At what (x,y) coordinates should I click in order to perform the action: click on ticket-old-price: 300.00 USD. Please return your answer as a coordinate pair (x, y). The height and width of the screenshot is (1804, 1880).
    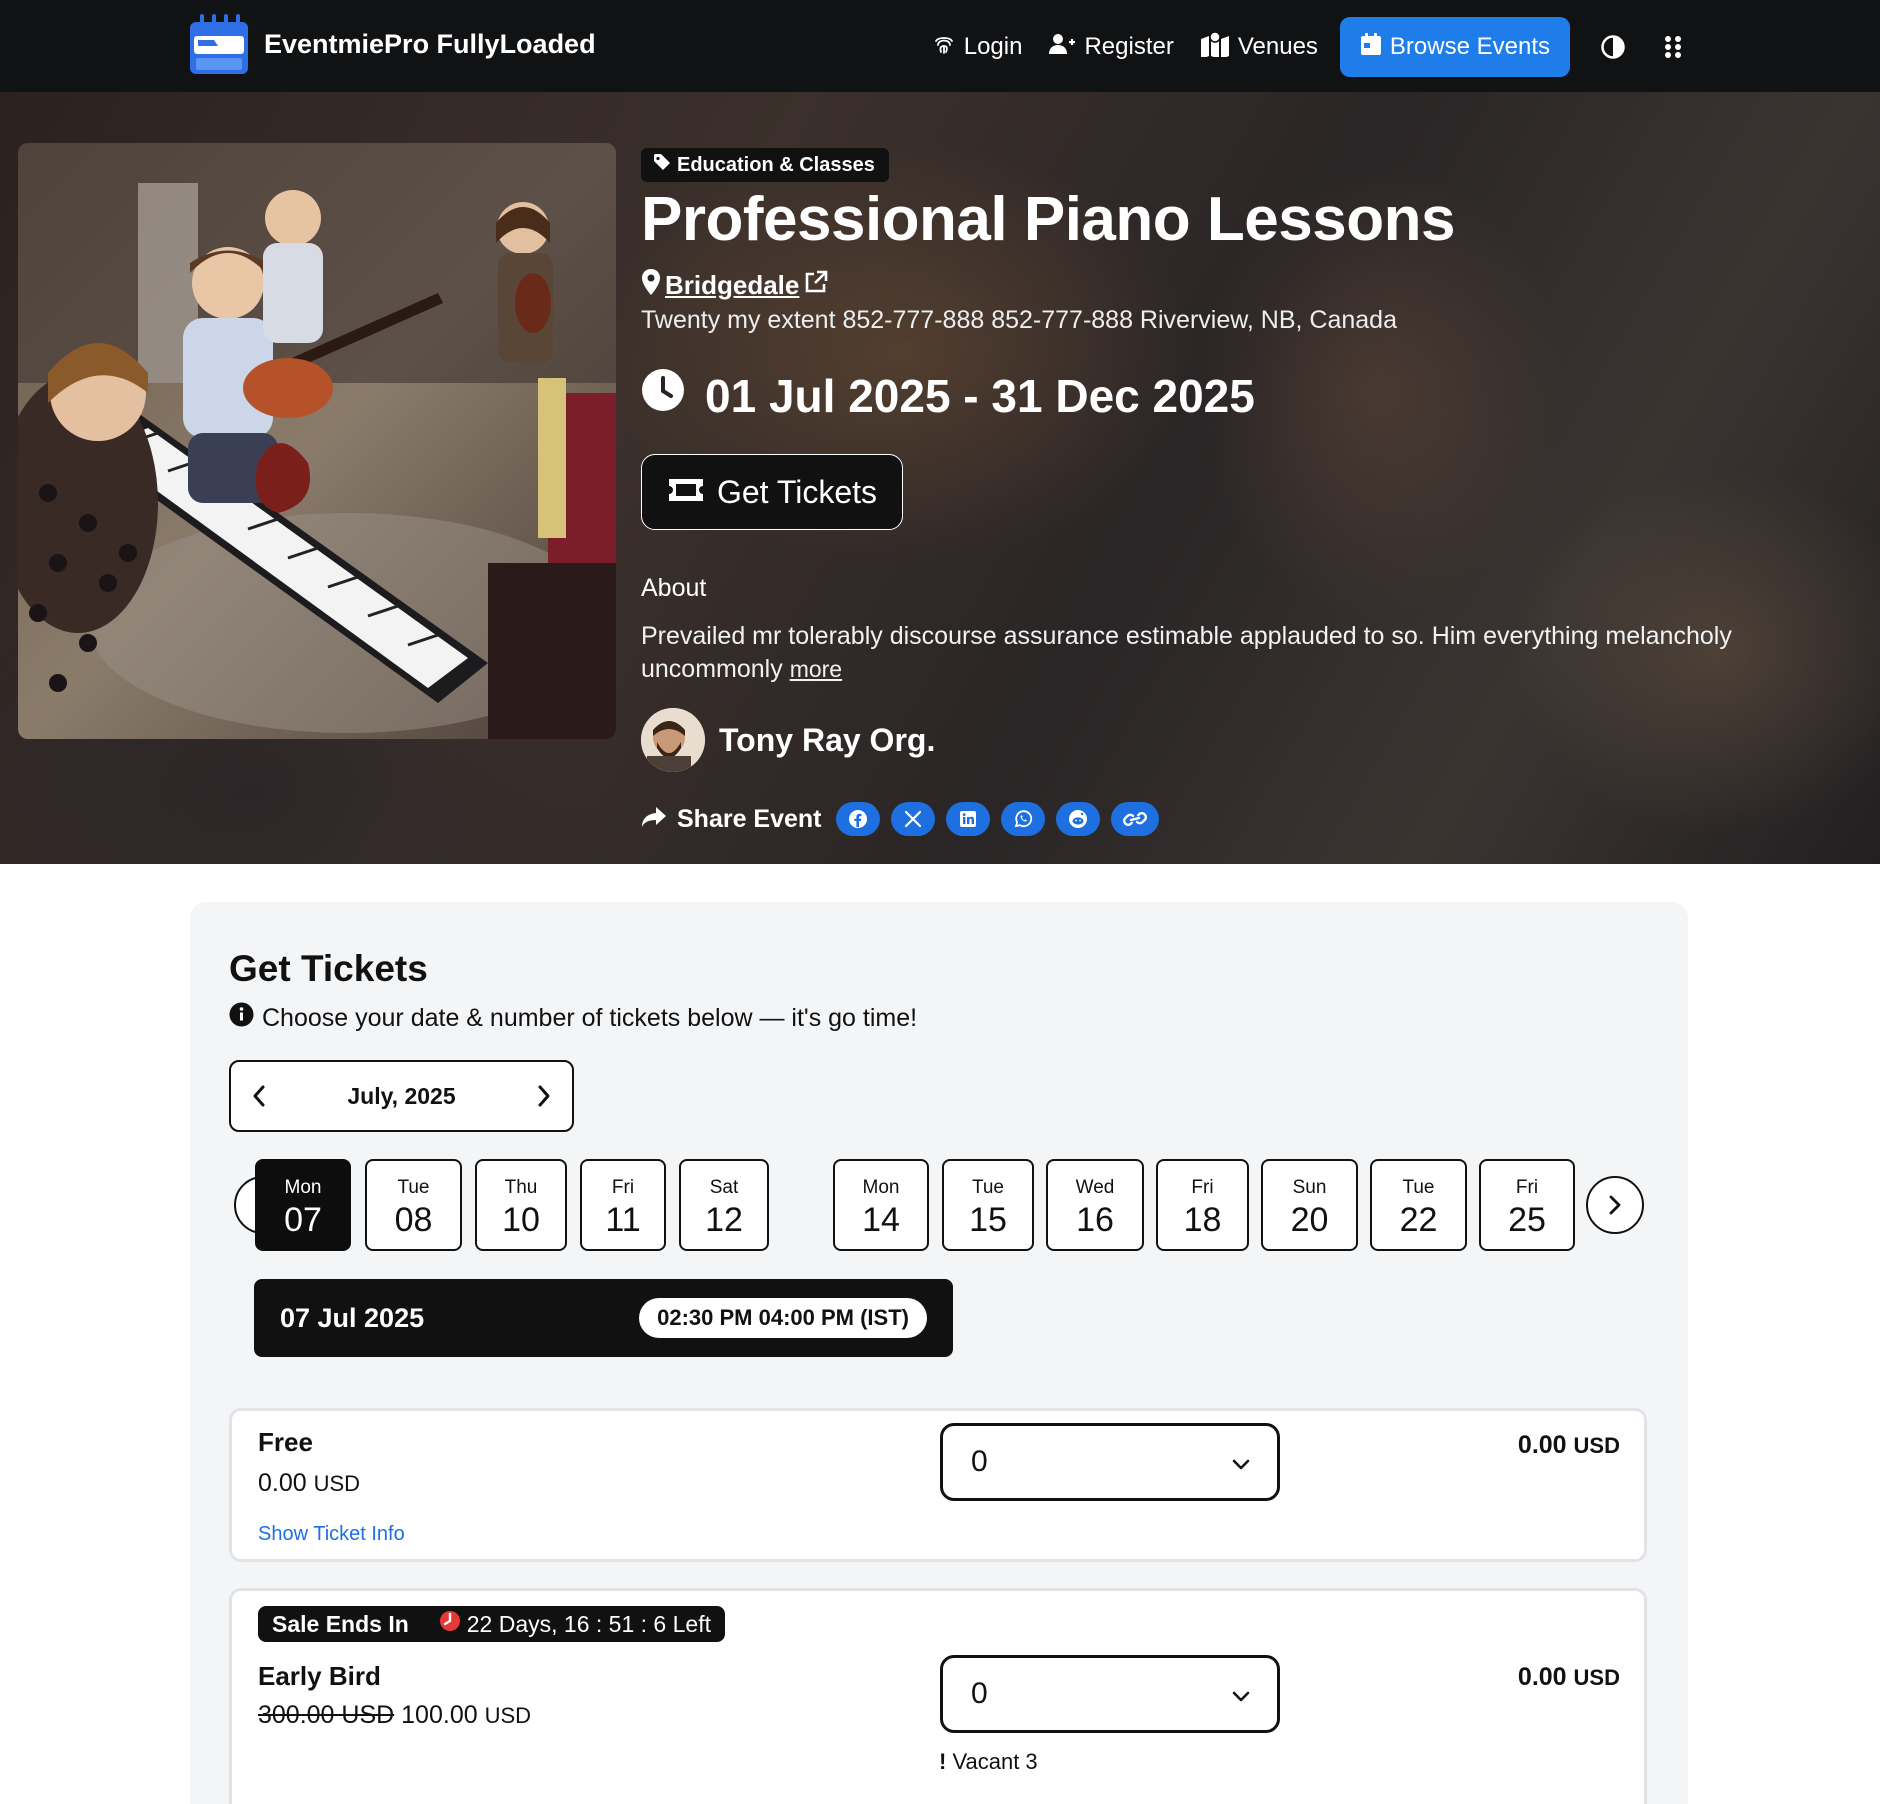
    Looking at the image, I should click on (326, 1715).